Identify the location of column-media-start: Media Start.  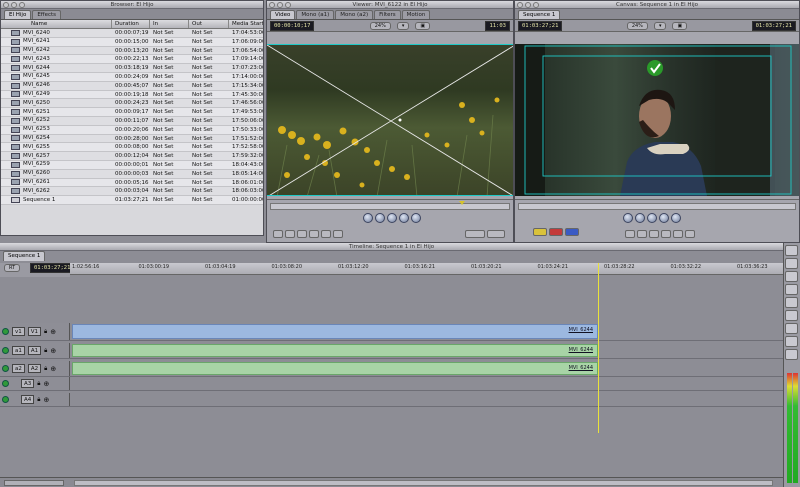
(246, 24).